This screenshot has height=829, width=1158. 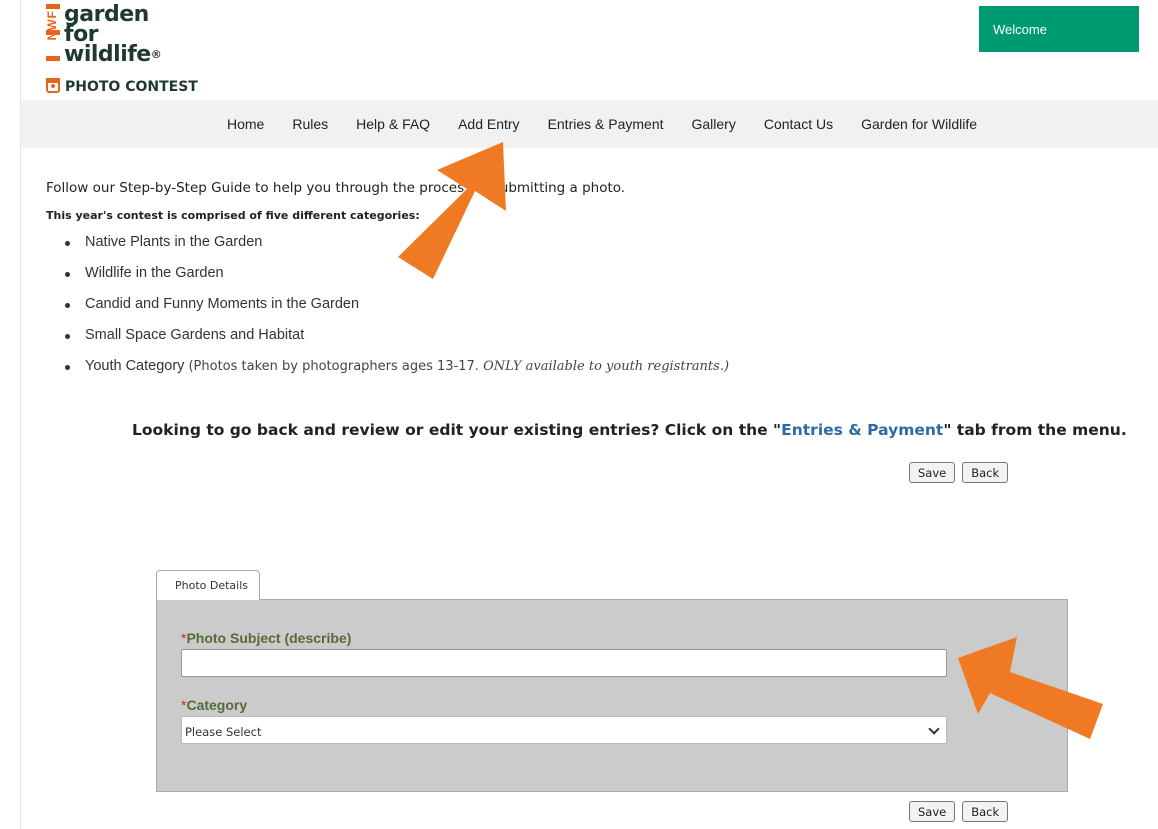 What do you see at coordinates (245, 124) in the screenshot?
I see `nav-home: Home` at bounding box center [245, 124].